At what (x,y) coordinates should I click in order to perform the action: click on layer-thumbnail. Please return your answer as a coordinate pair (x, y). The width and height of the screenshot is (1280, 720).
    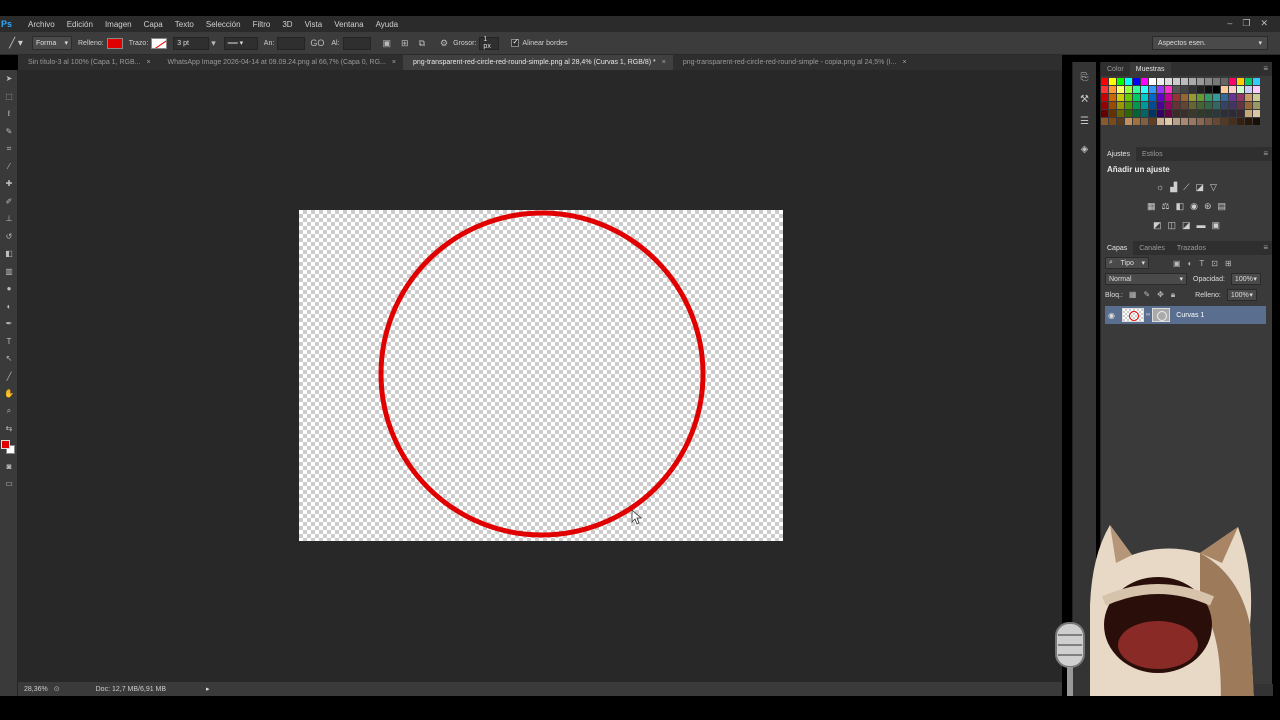
    Looking at the image, I should click on (1133, 315).